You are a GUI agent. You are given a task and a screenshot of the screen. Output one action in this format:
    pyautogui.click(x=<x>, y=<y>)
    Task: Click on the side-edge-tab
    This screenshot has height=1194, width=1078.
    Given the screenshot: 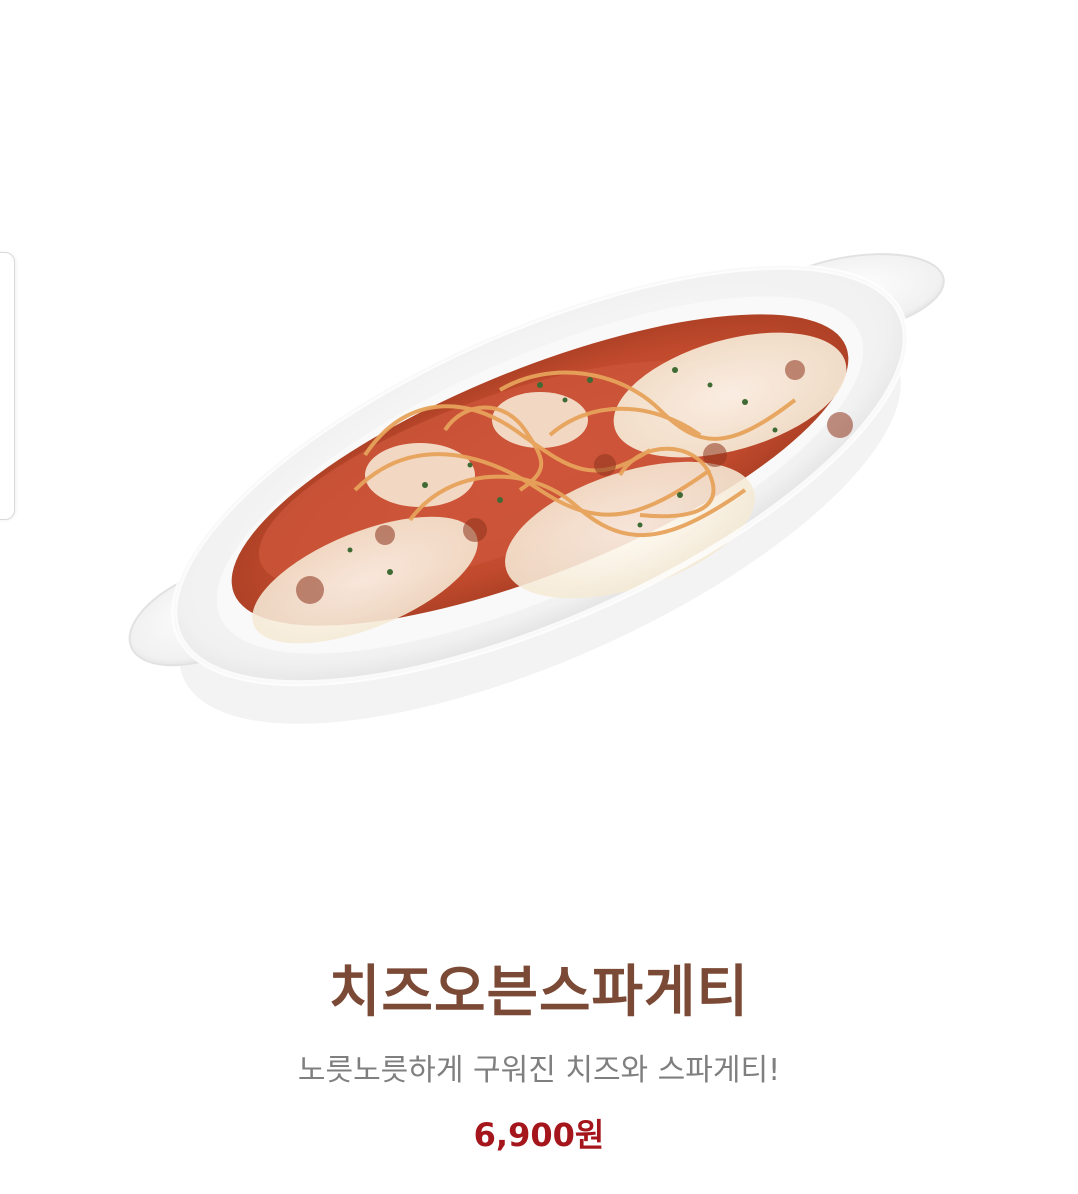 What is the action you would take?
    pyautogui.click(x=7, y=386)
    